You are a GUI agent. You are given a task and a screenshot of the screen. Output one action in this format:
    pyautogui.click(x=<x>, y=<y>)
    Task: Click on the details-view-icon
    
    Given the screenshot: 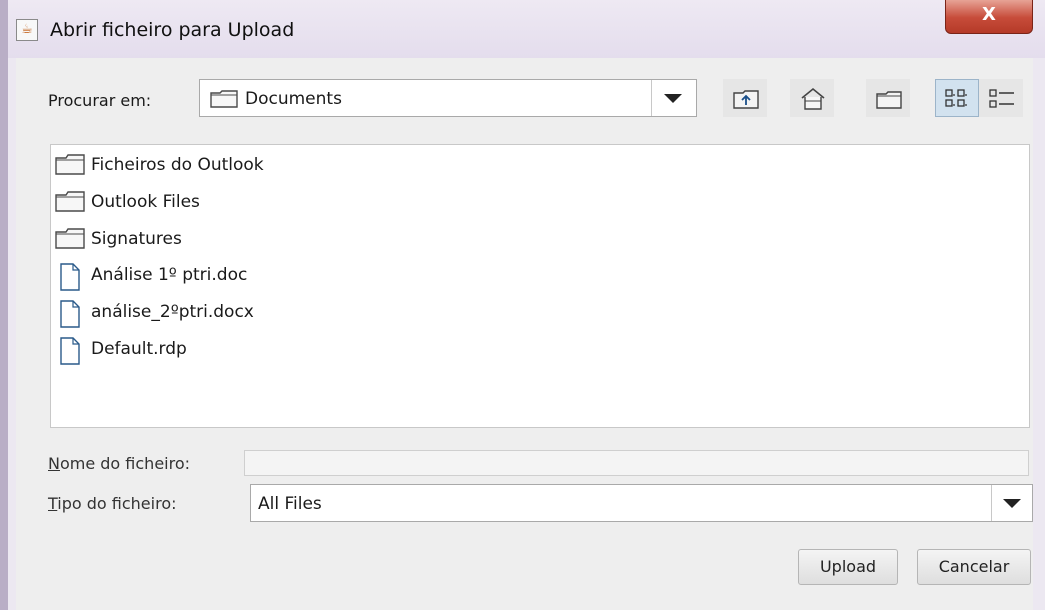 What is the action you would take?
    pyautogui.click(x=1001, y=98)
    